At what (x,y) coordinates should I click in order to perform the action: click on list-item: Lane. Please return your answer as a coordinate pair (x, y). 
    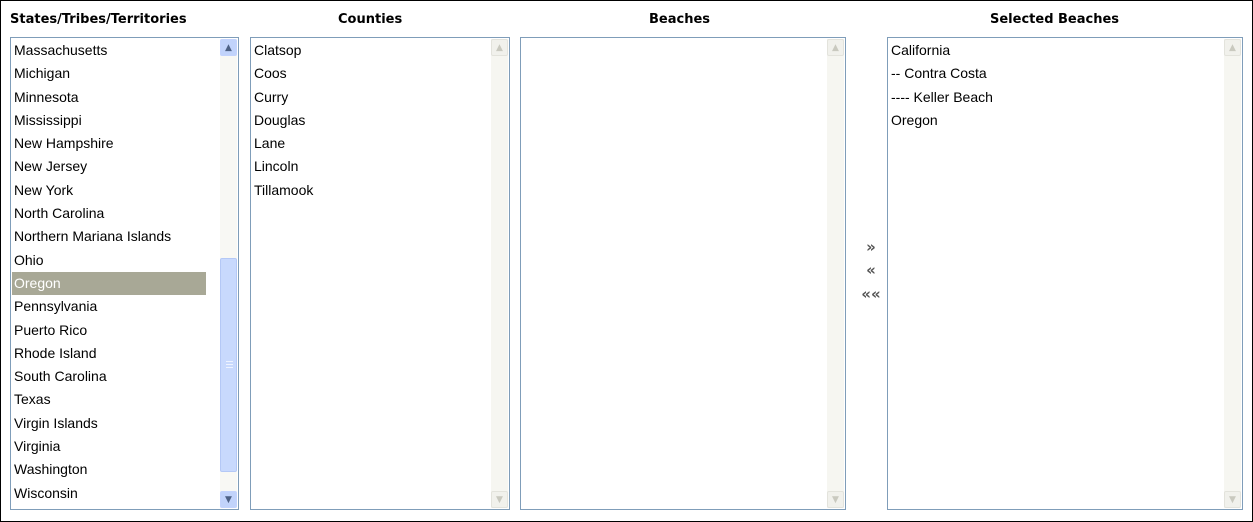
    Looking at the image, I should click on (365, 143).